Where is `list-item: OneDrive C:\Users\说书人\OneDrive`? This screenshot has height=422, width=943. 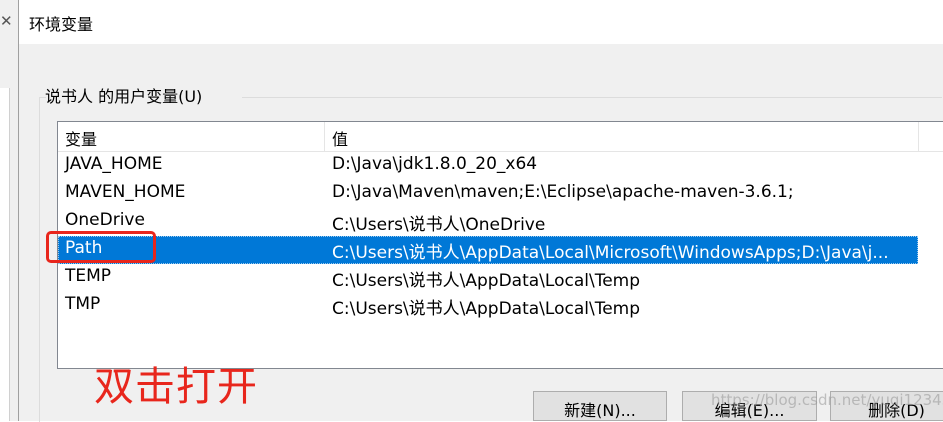 list-item: OneDrive C:\Users\说书人\OneDrive is located at coordinates (488, 222).